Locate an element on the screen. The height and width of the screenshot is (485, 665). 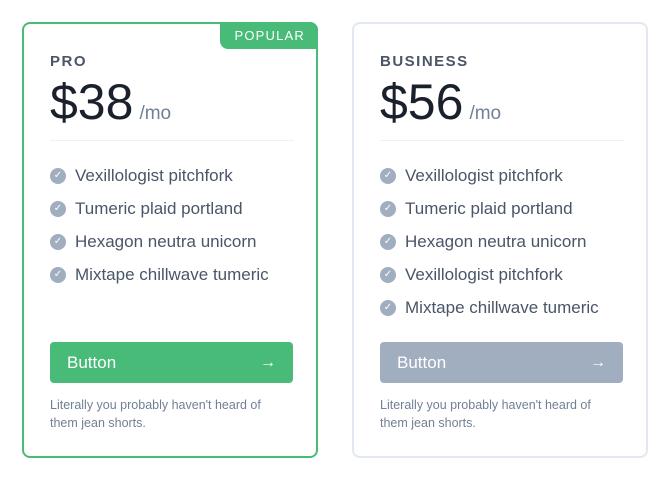
price-row: $56 /mo is located at coordinates (502, 108).